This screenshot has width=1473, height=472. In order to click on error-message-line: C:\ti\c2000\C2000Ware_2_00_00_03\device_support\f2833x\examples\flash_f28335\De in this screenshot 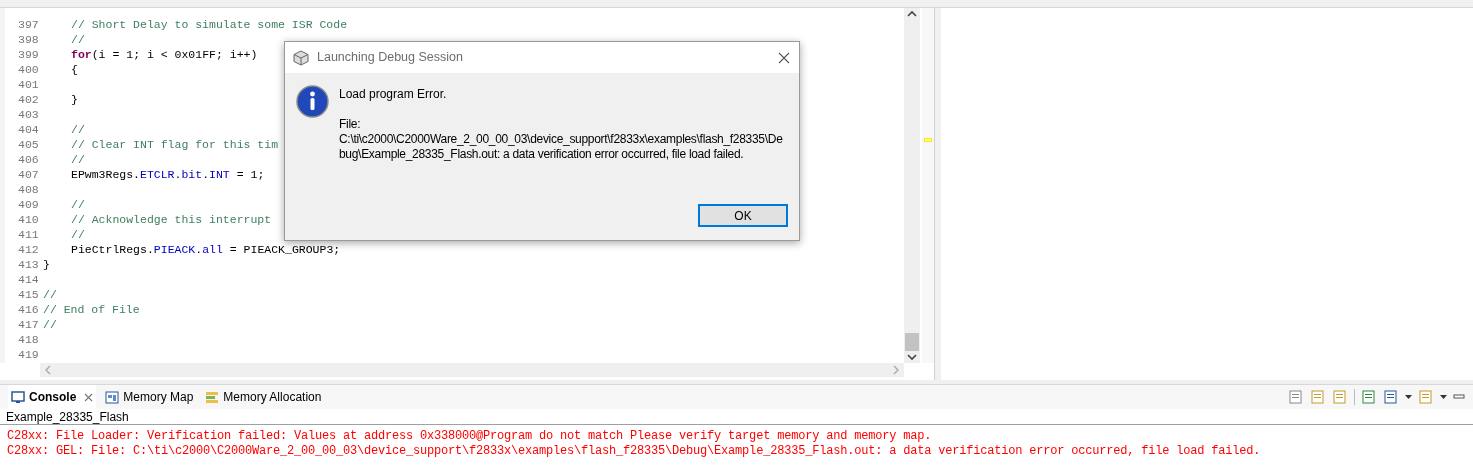, I will do `click(561, 139)`.